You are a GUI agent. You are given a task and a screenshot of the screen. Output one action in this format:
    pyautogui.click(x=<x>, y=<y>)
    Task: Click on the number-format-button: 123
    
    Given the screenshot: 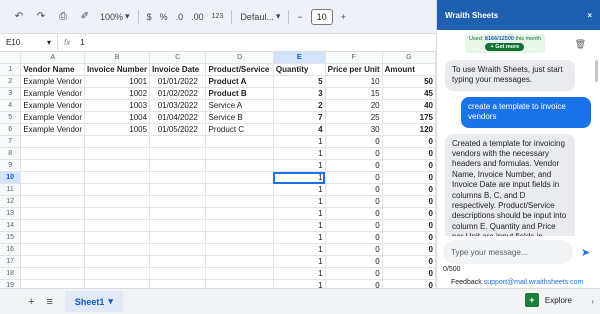 What is the action you would take?
    pyautogui.click(x=218, y=16)
    